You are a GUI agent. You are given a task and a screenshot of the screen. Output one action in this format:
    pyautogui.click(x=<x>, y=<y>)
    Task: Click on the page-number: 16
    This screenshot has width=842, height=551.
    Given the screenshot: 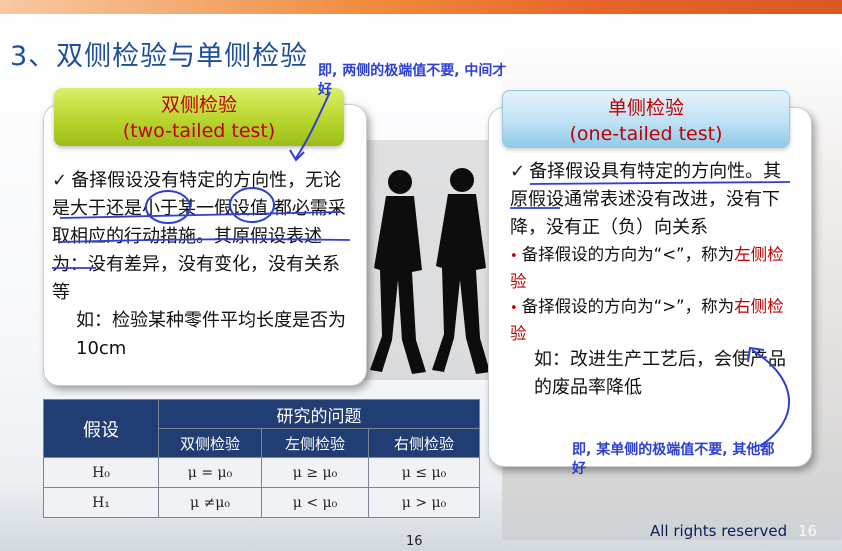 What is the action you would take?
    pyautogui.click(x=414, y=541)
    